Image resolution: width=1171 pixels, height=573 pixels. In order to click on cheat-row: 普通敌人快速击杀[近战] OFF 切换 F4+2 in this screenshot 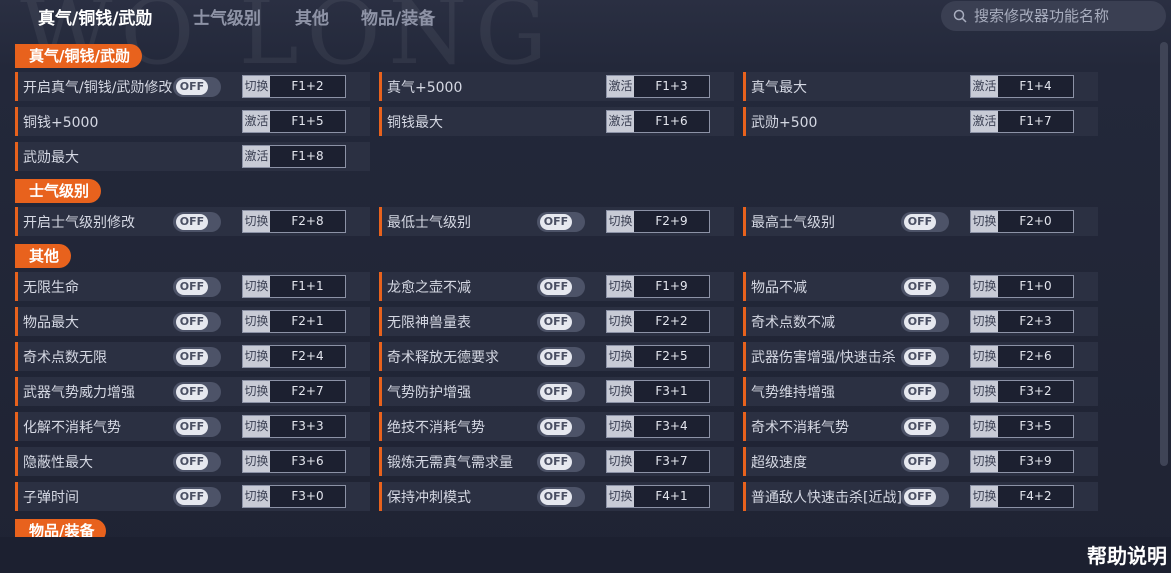, I will do `click(920, 496)`.